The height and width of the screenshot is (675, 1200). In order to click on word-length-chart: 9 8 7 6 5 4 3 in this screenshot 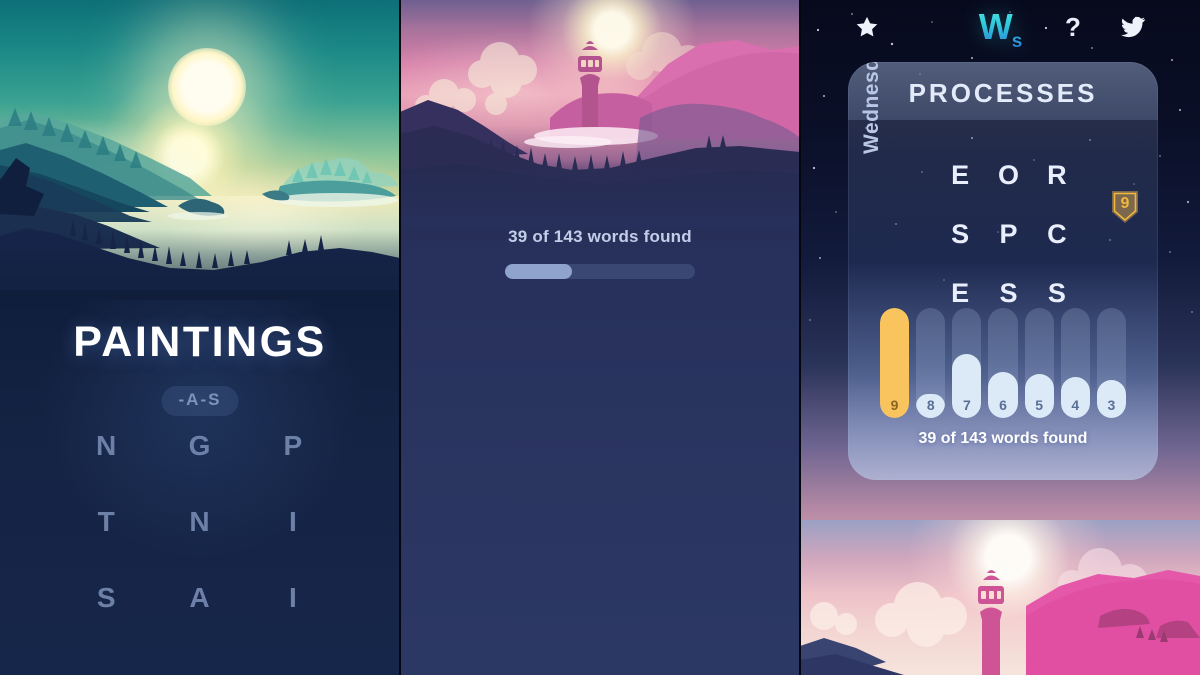, I will do `click(1003, 363)`.